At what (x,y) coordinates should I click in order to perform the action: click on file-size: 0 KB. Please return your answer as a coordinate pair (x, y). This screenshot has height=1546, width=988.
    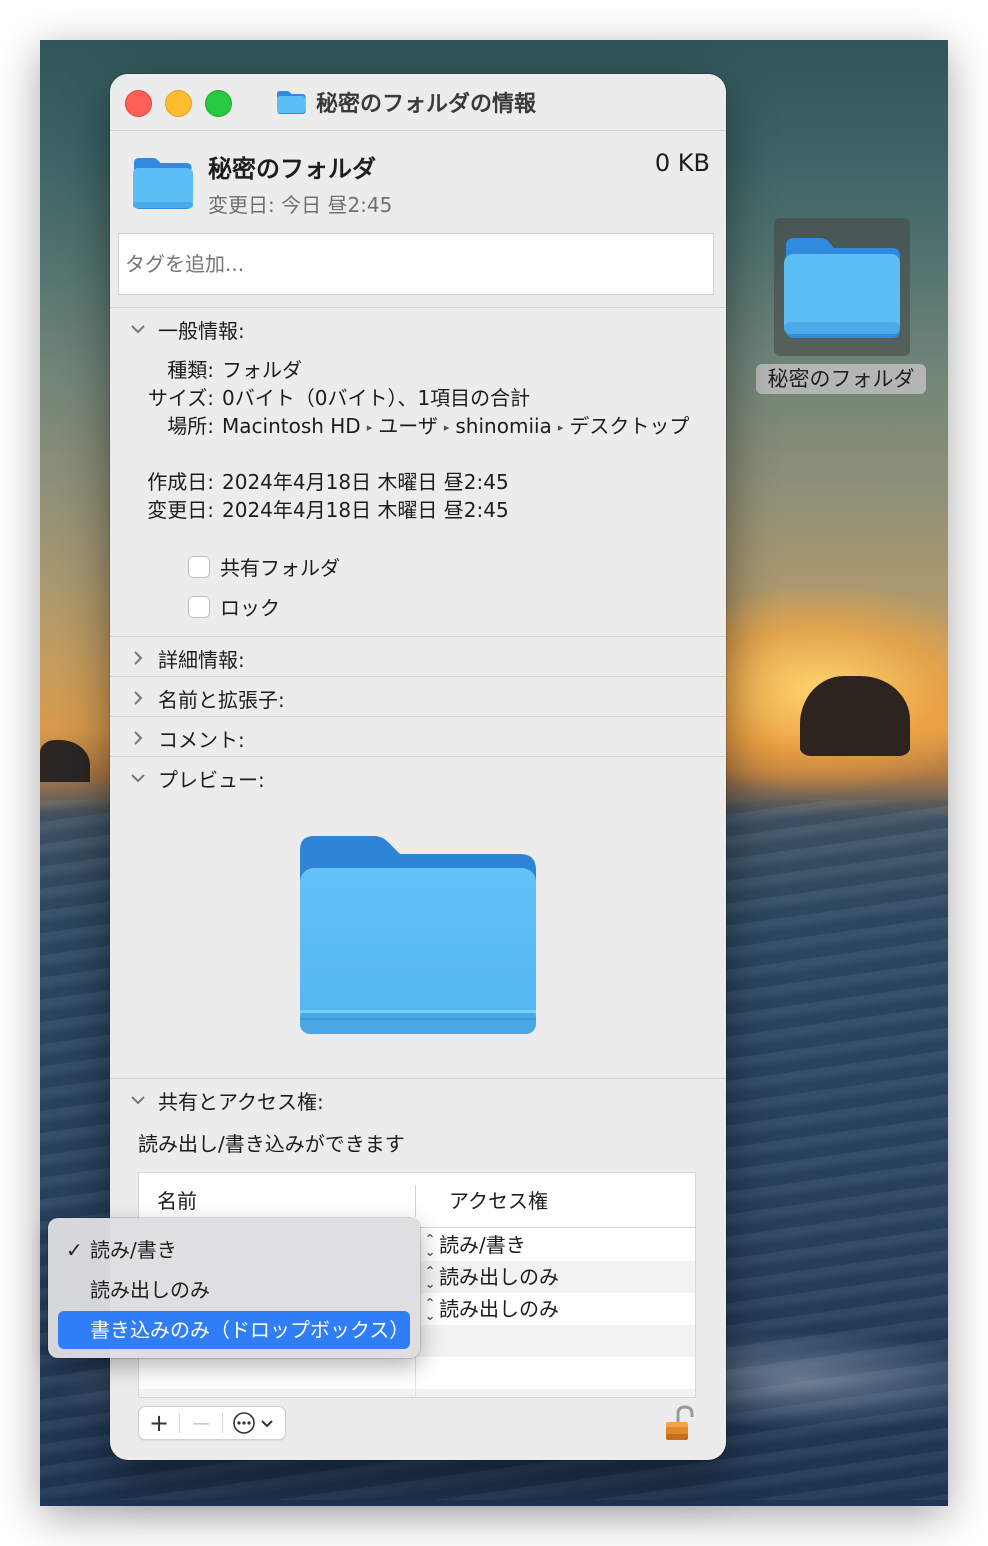
    Looking at the image, I should click on (682, 163).